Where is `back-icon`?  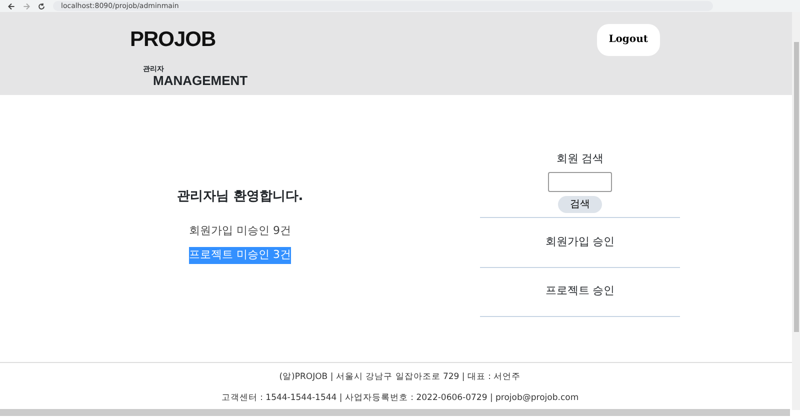
back-icon is located at coordinates (11, 6).